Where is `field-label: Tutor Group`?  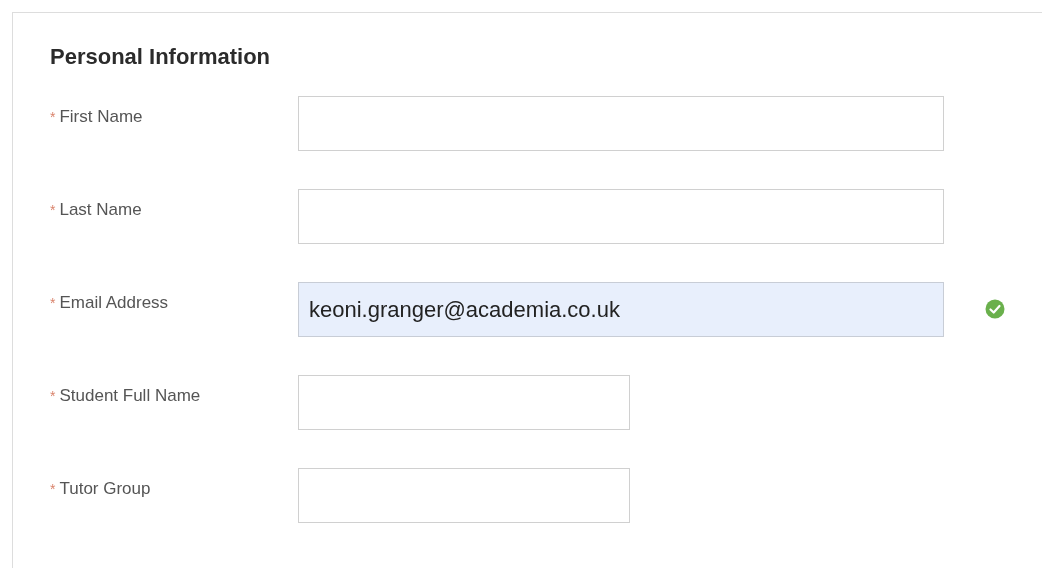 field-label: Tutor Group is located at coordinates (105, 489).